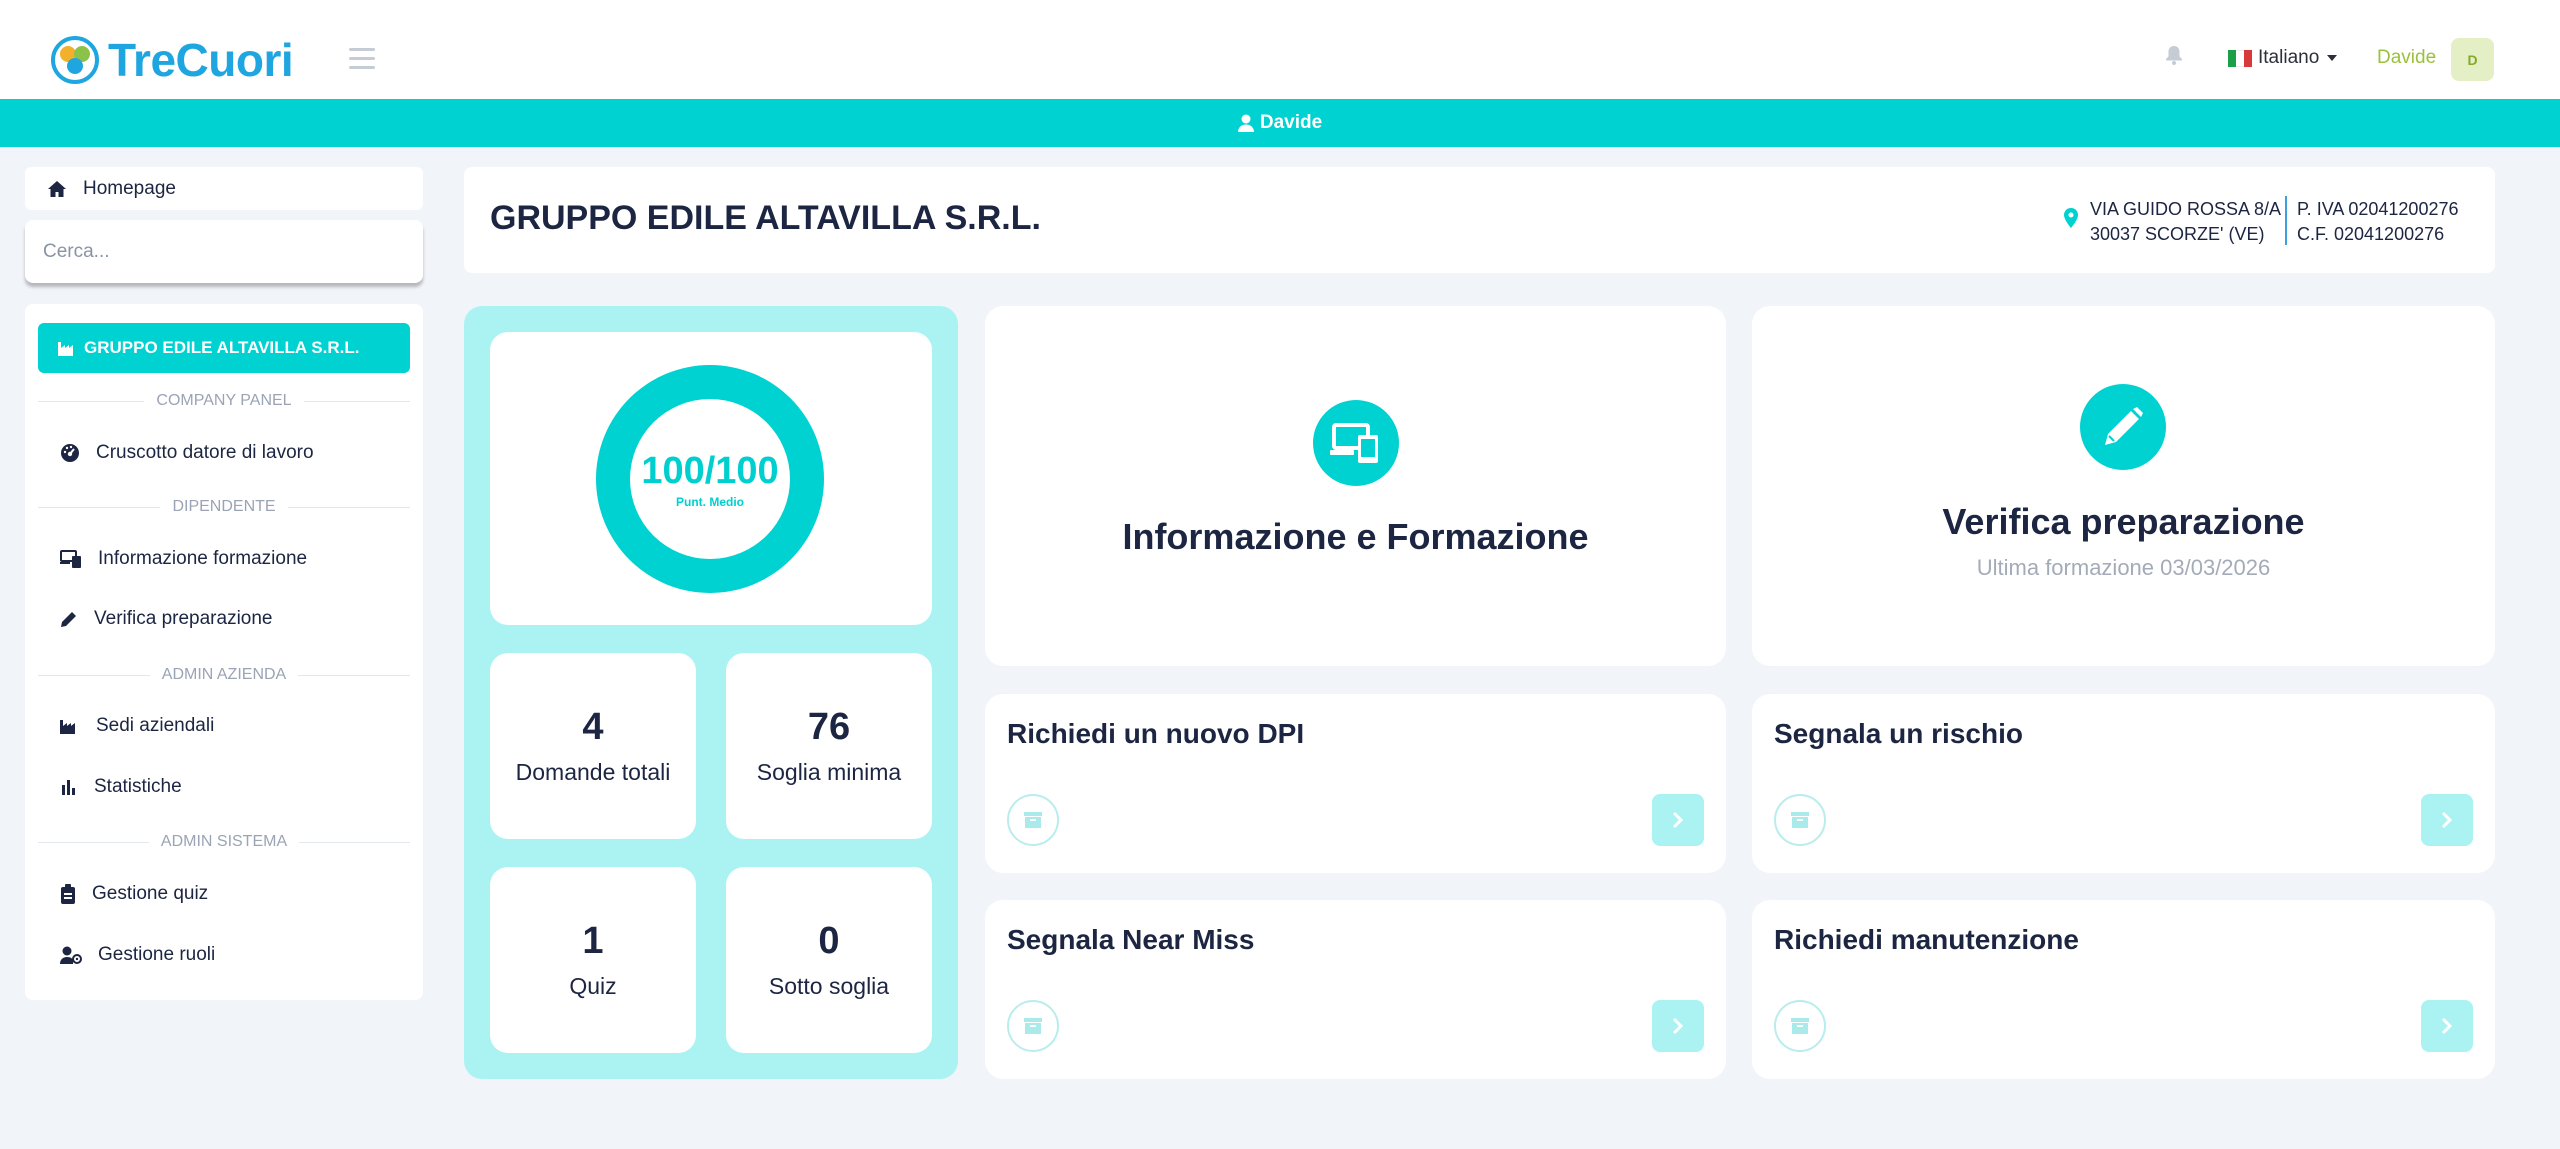  I want to click on address-line-1: VIA GUIDO ROSSA 8/A, so click(2186, 209).